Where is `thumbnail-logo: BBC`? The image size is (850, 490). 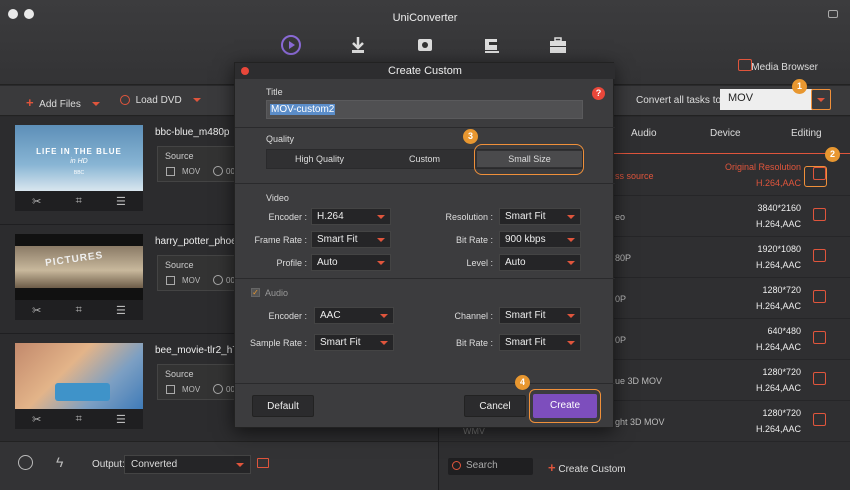 thumbnail-logo: BBC is located at coordinates (79, 173).